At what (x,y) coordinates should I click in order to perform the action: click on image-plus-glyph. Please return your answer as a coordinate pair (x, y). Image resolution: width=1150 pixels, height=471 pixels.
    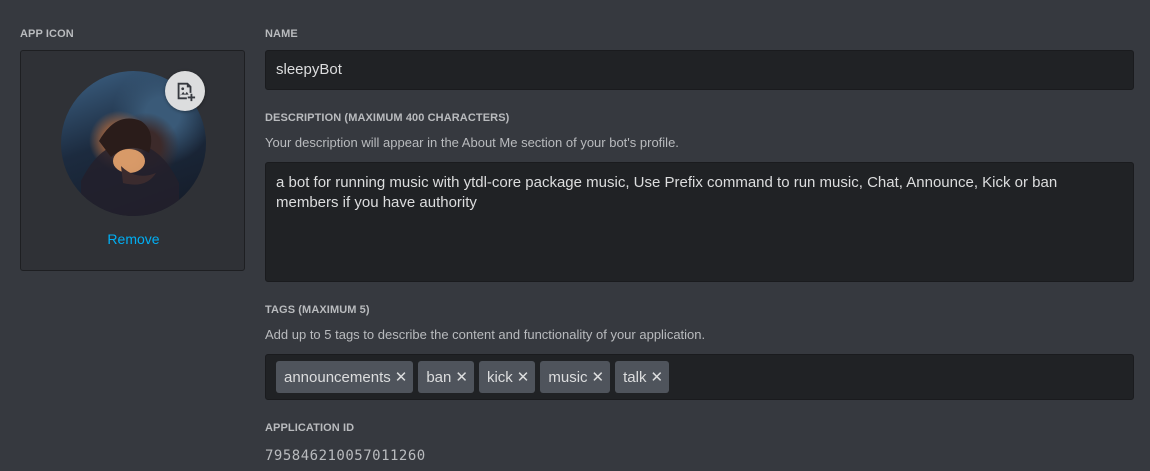
    Looking at the image, I should click on (186, 92).